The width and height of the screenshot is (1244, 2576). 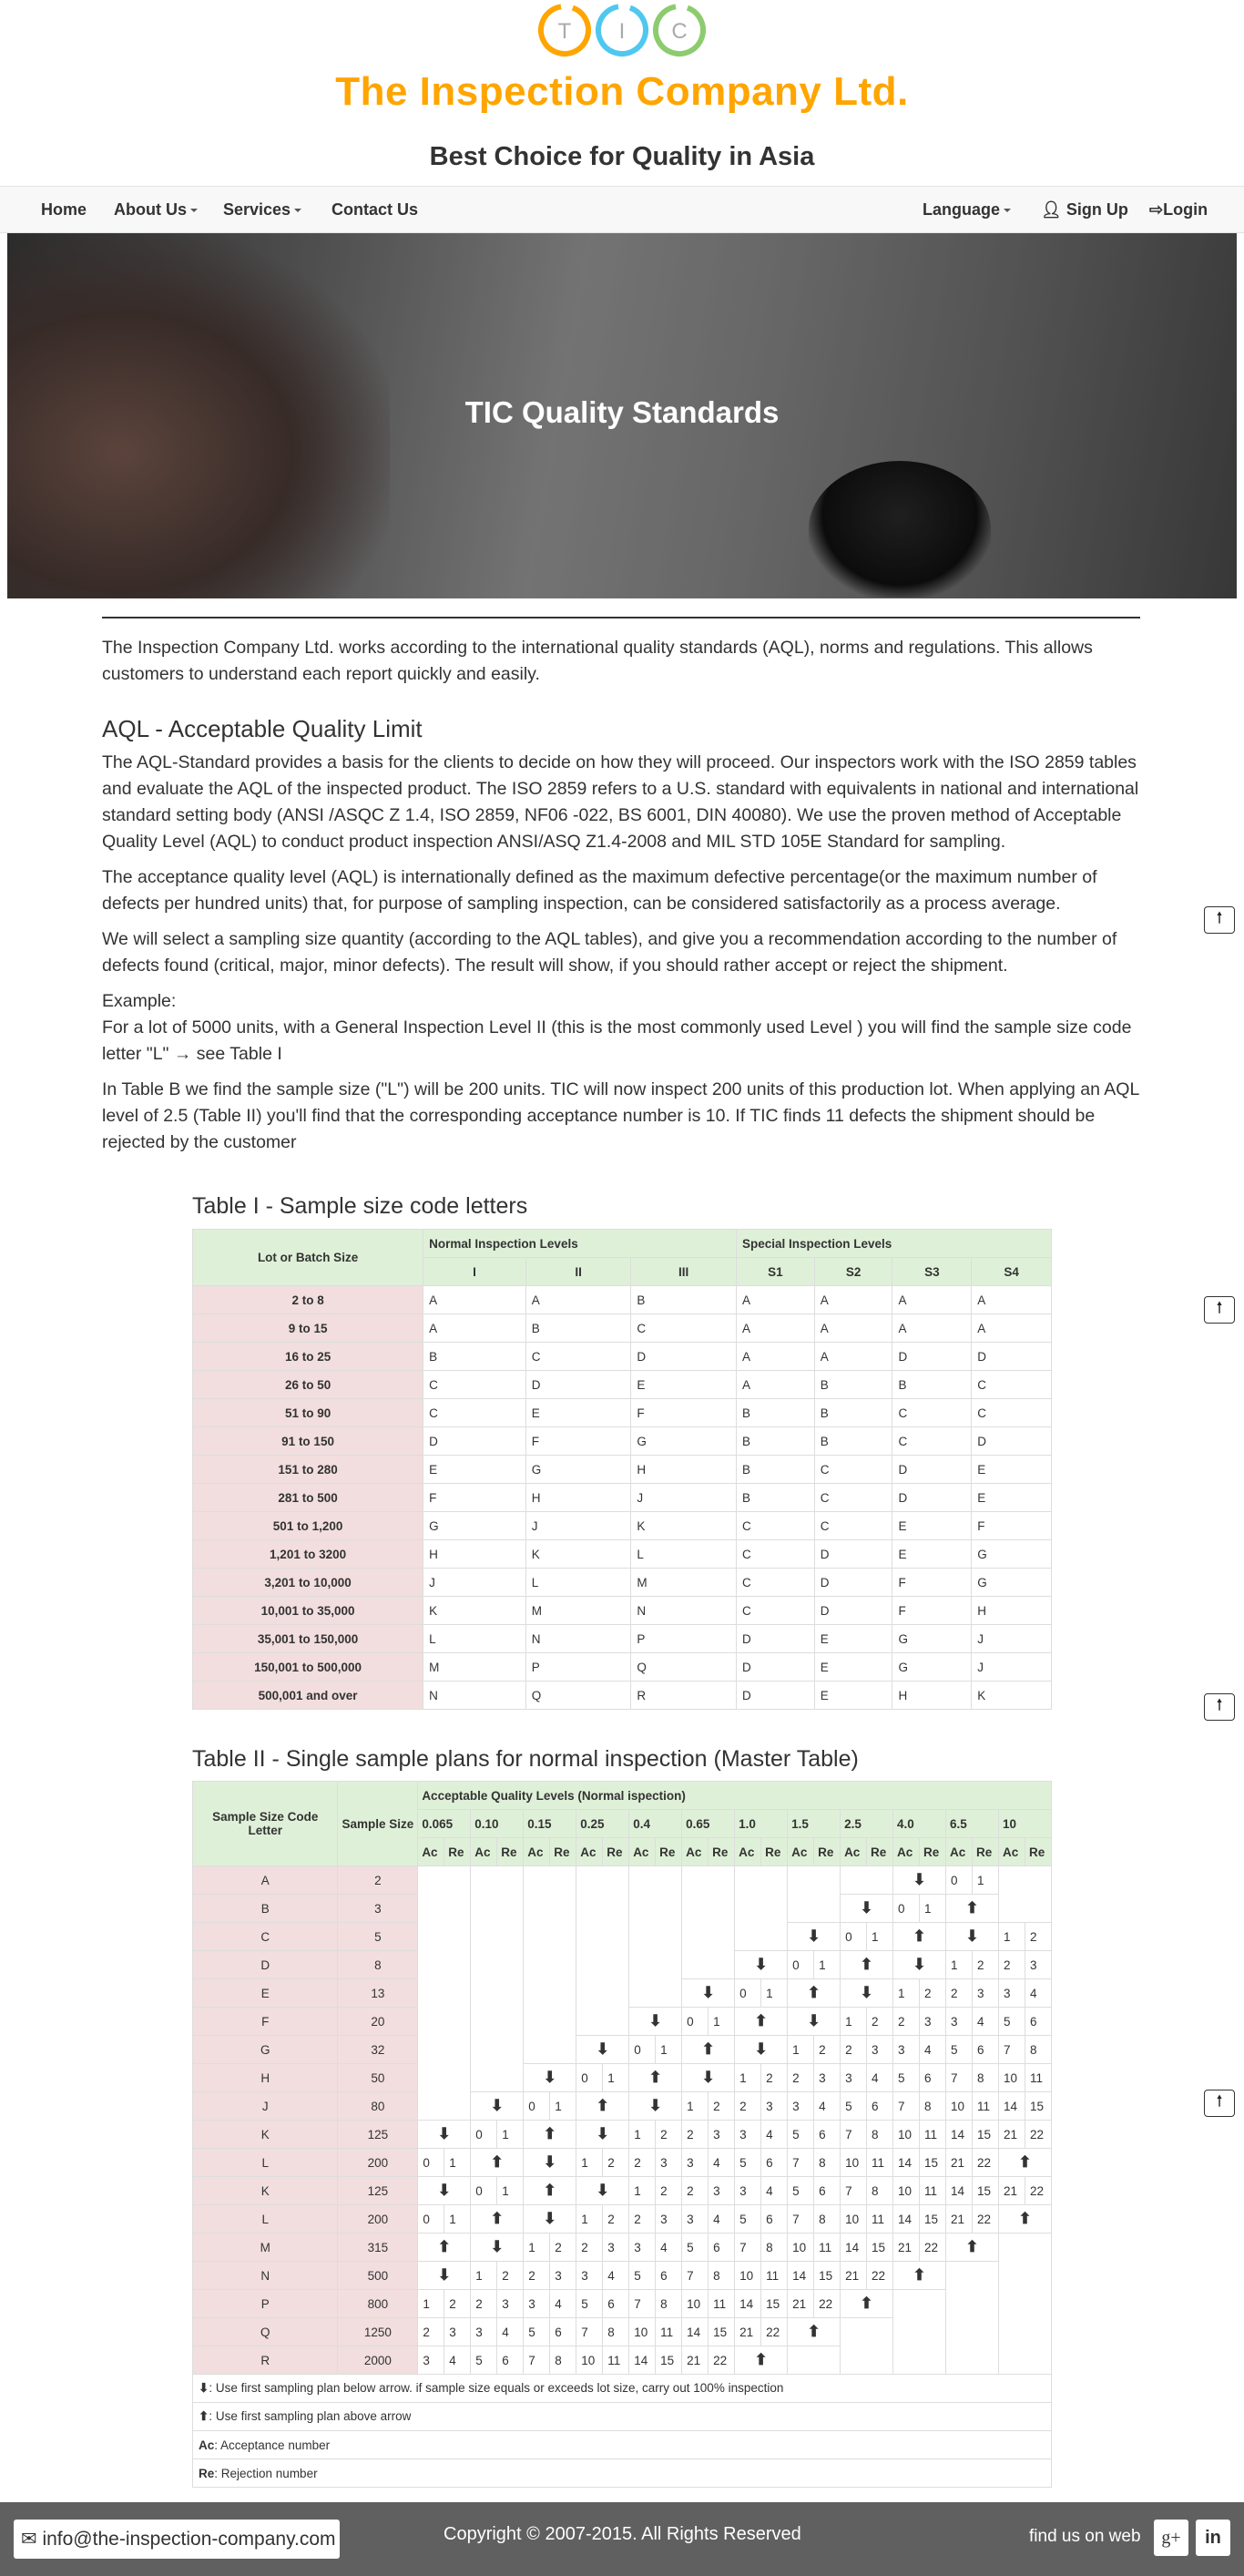 I want to click on code-letter-cell: B, so click(x=474, y=1356).